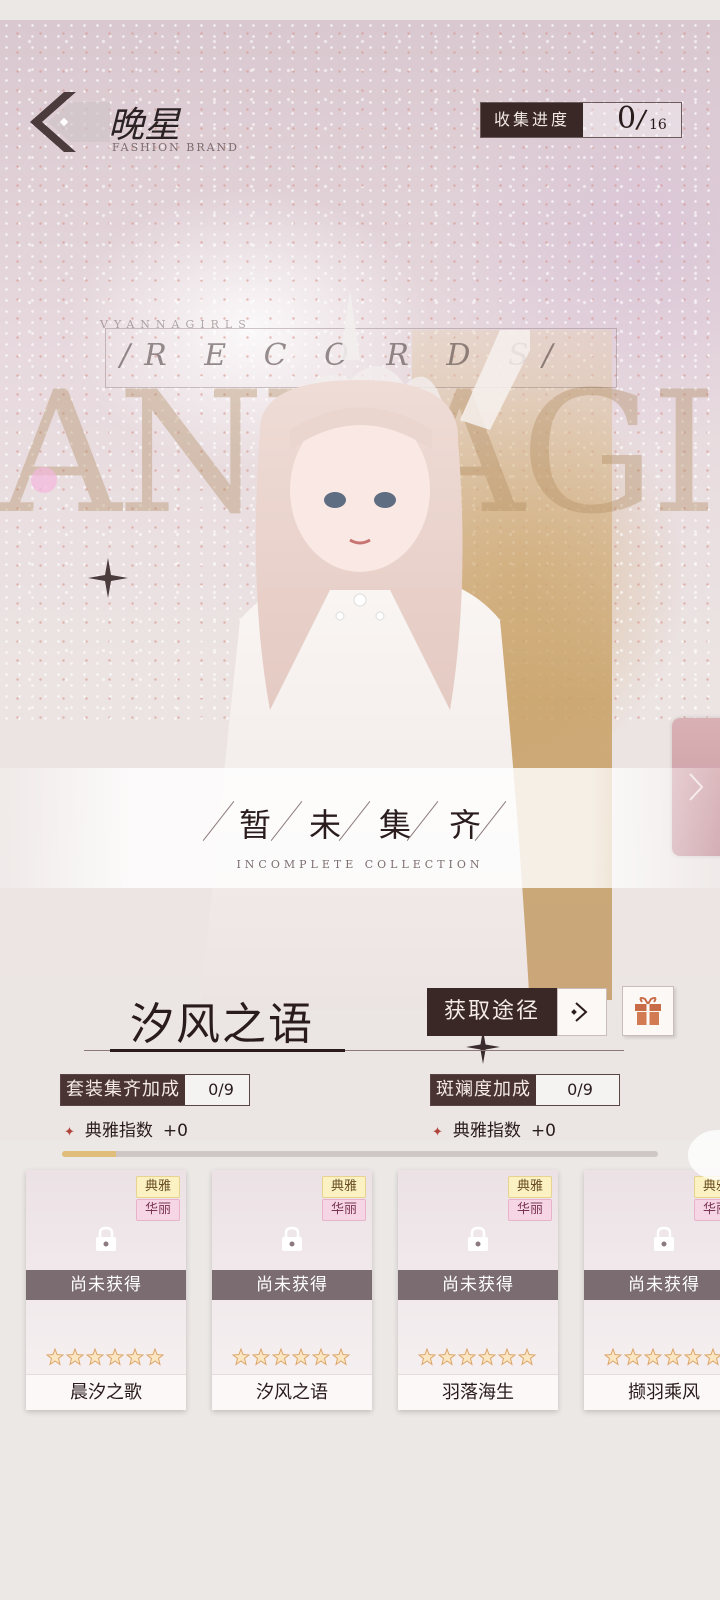 This screenshot has width=720, height=1600. I want to click on glow-orb, so click(44, 480).